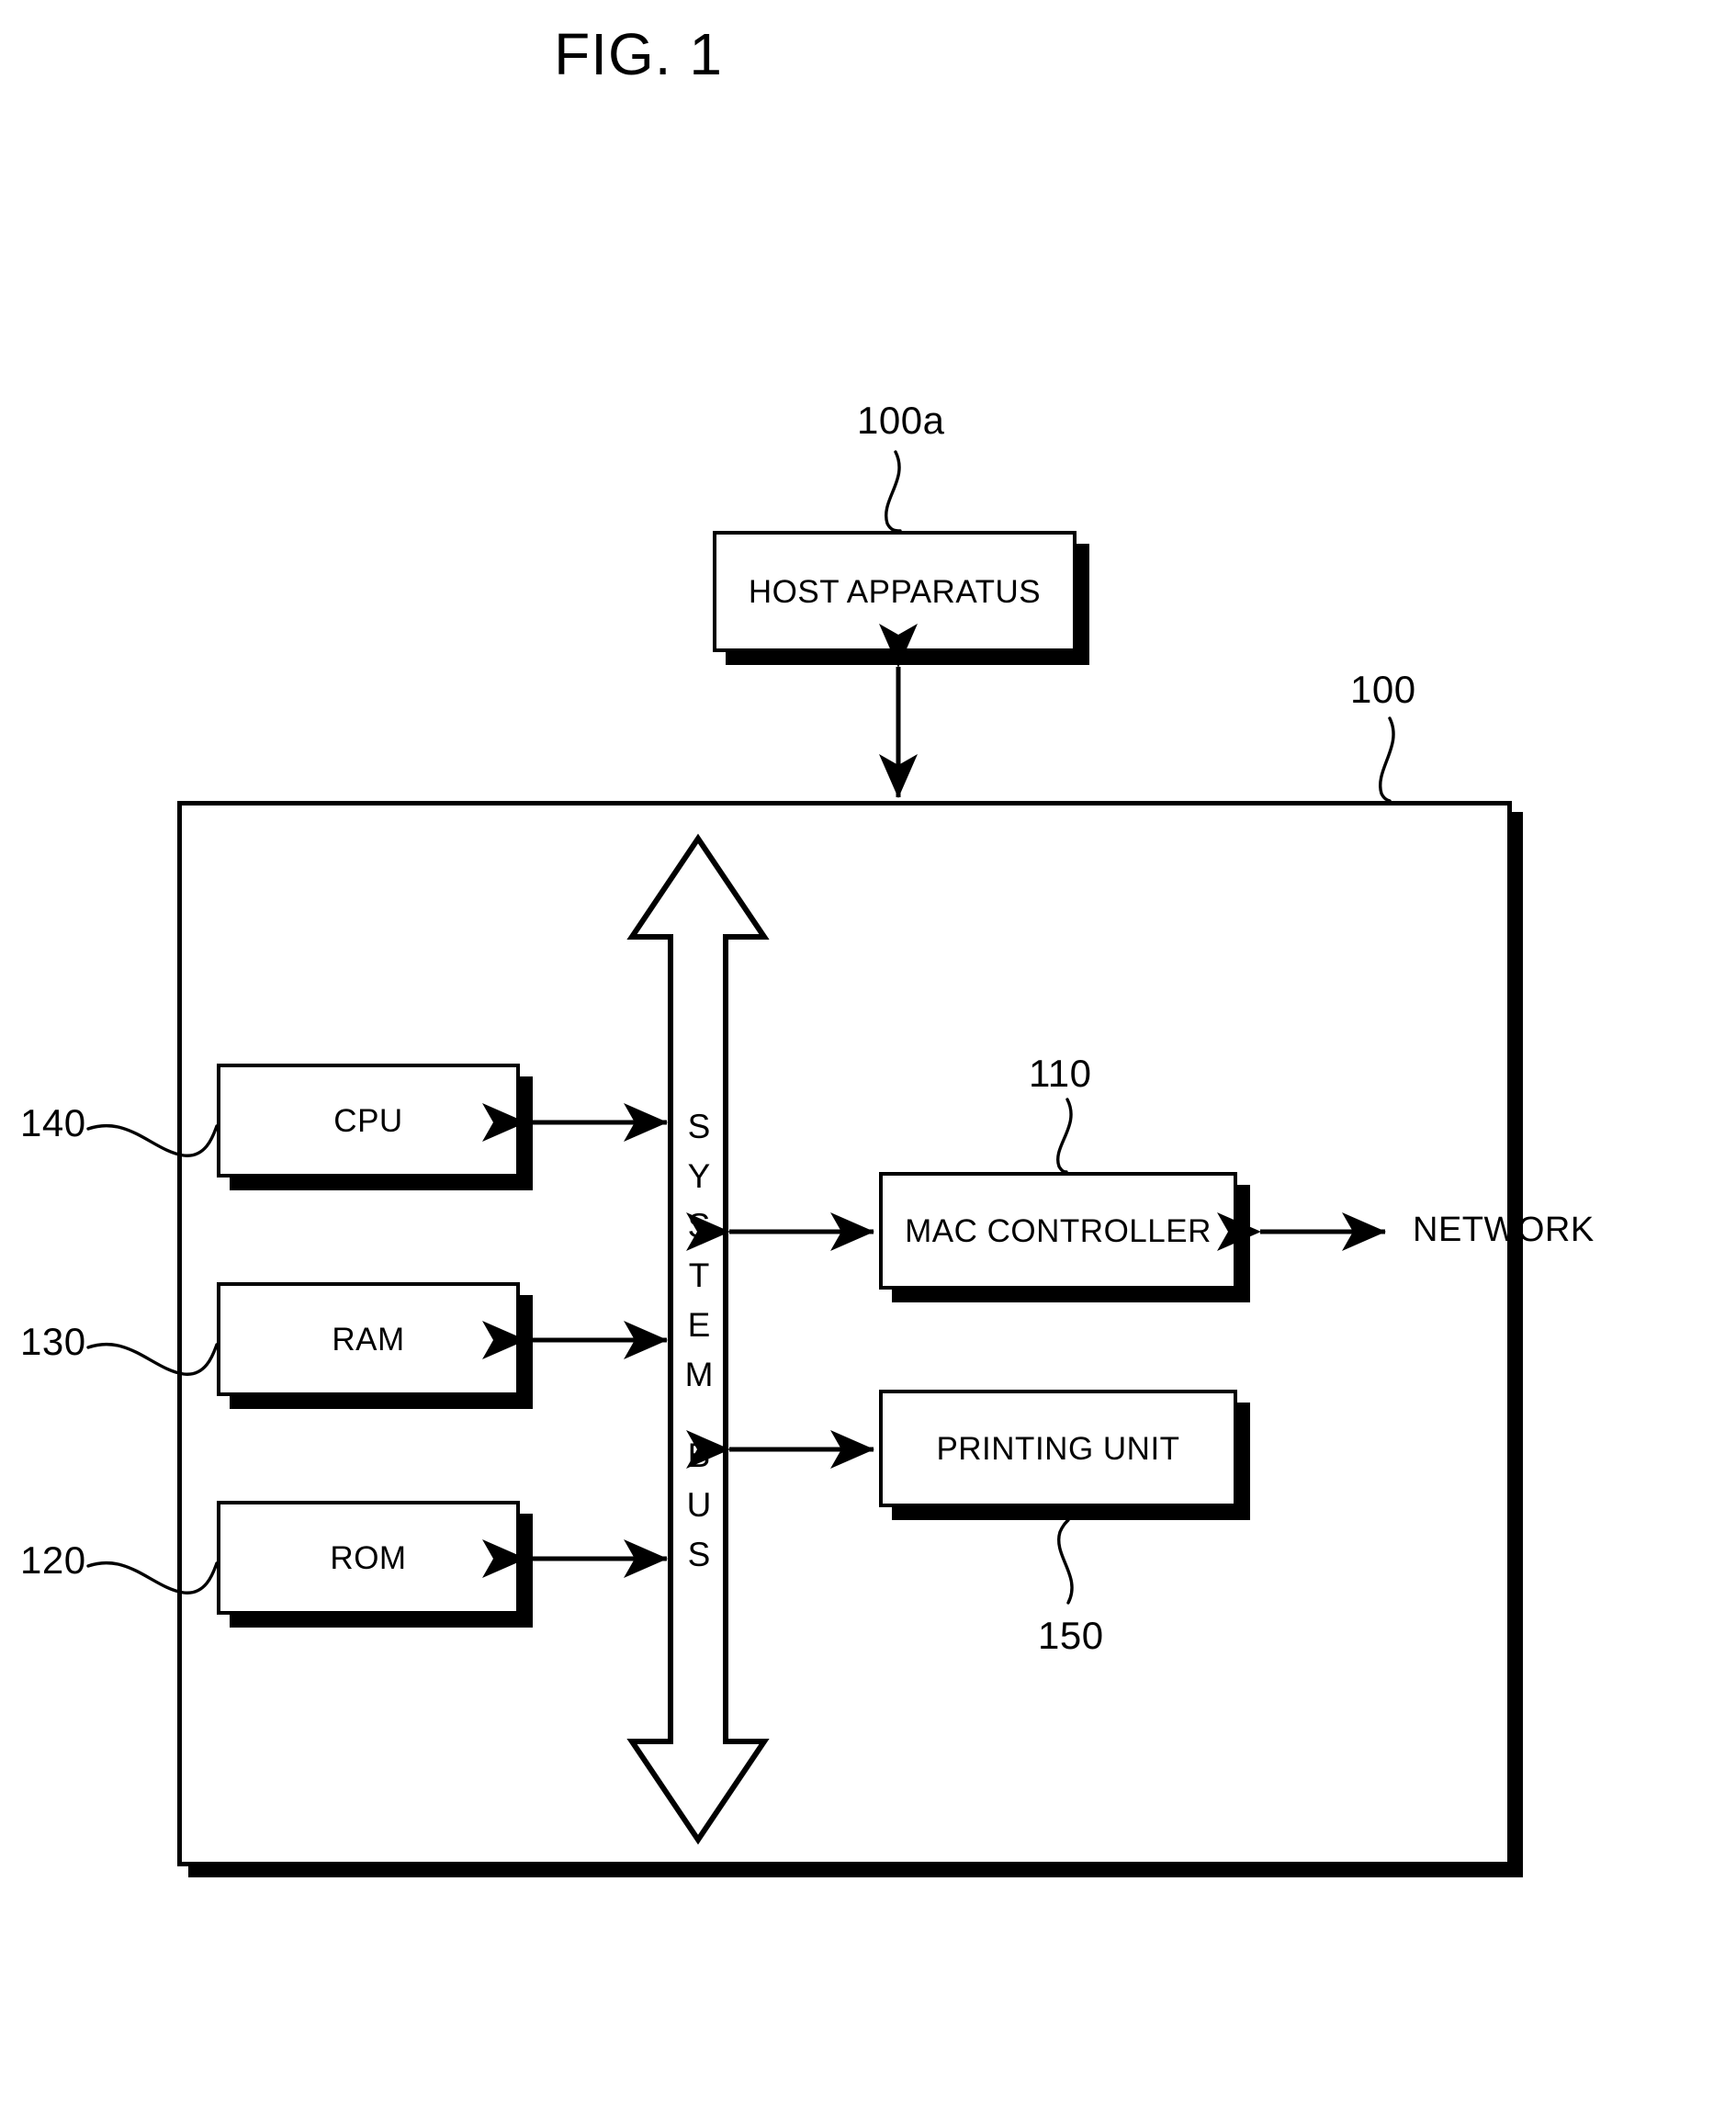 Image resolution: width=1736 pixels, height=2107 pixels. I want to click on host-apparatus-box: HOST APPARATUS, so click(895, 591).